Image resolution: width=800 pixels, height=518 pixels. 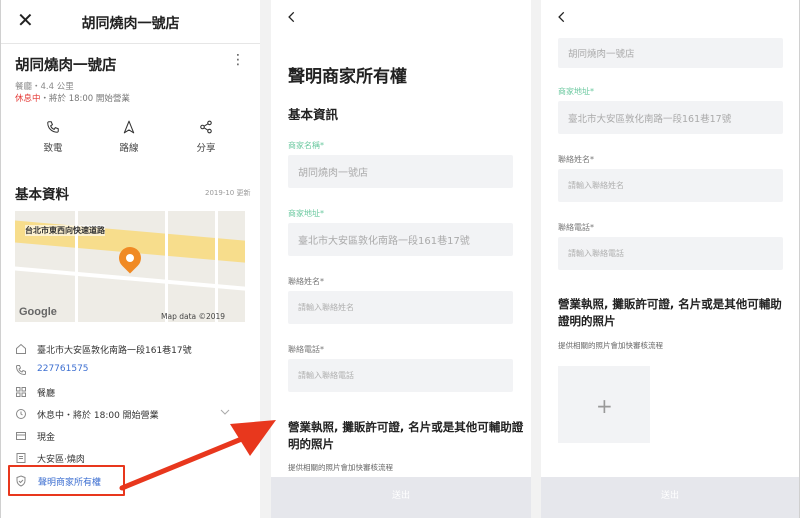 I want to click on status-reopen-label: ・將於 18:00 開始營業, so click(x=85, y=99).